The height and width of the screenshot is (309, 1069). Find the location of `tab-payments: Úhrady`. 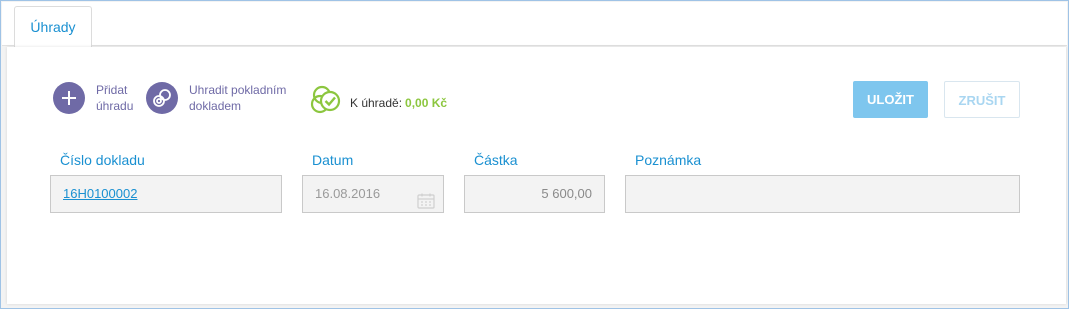

tab-payments: Úhrady is located at coordinates (53, 26).